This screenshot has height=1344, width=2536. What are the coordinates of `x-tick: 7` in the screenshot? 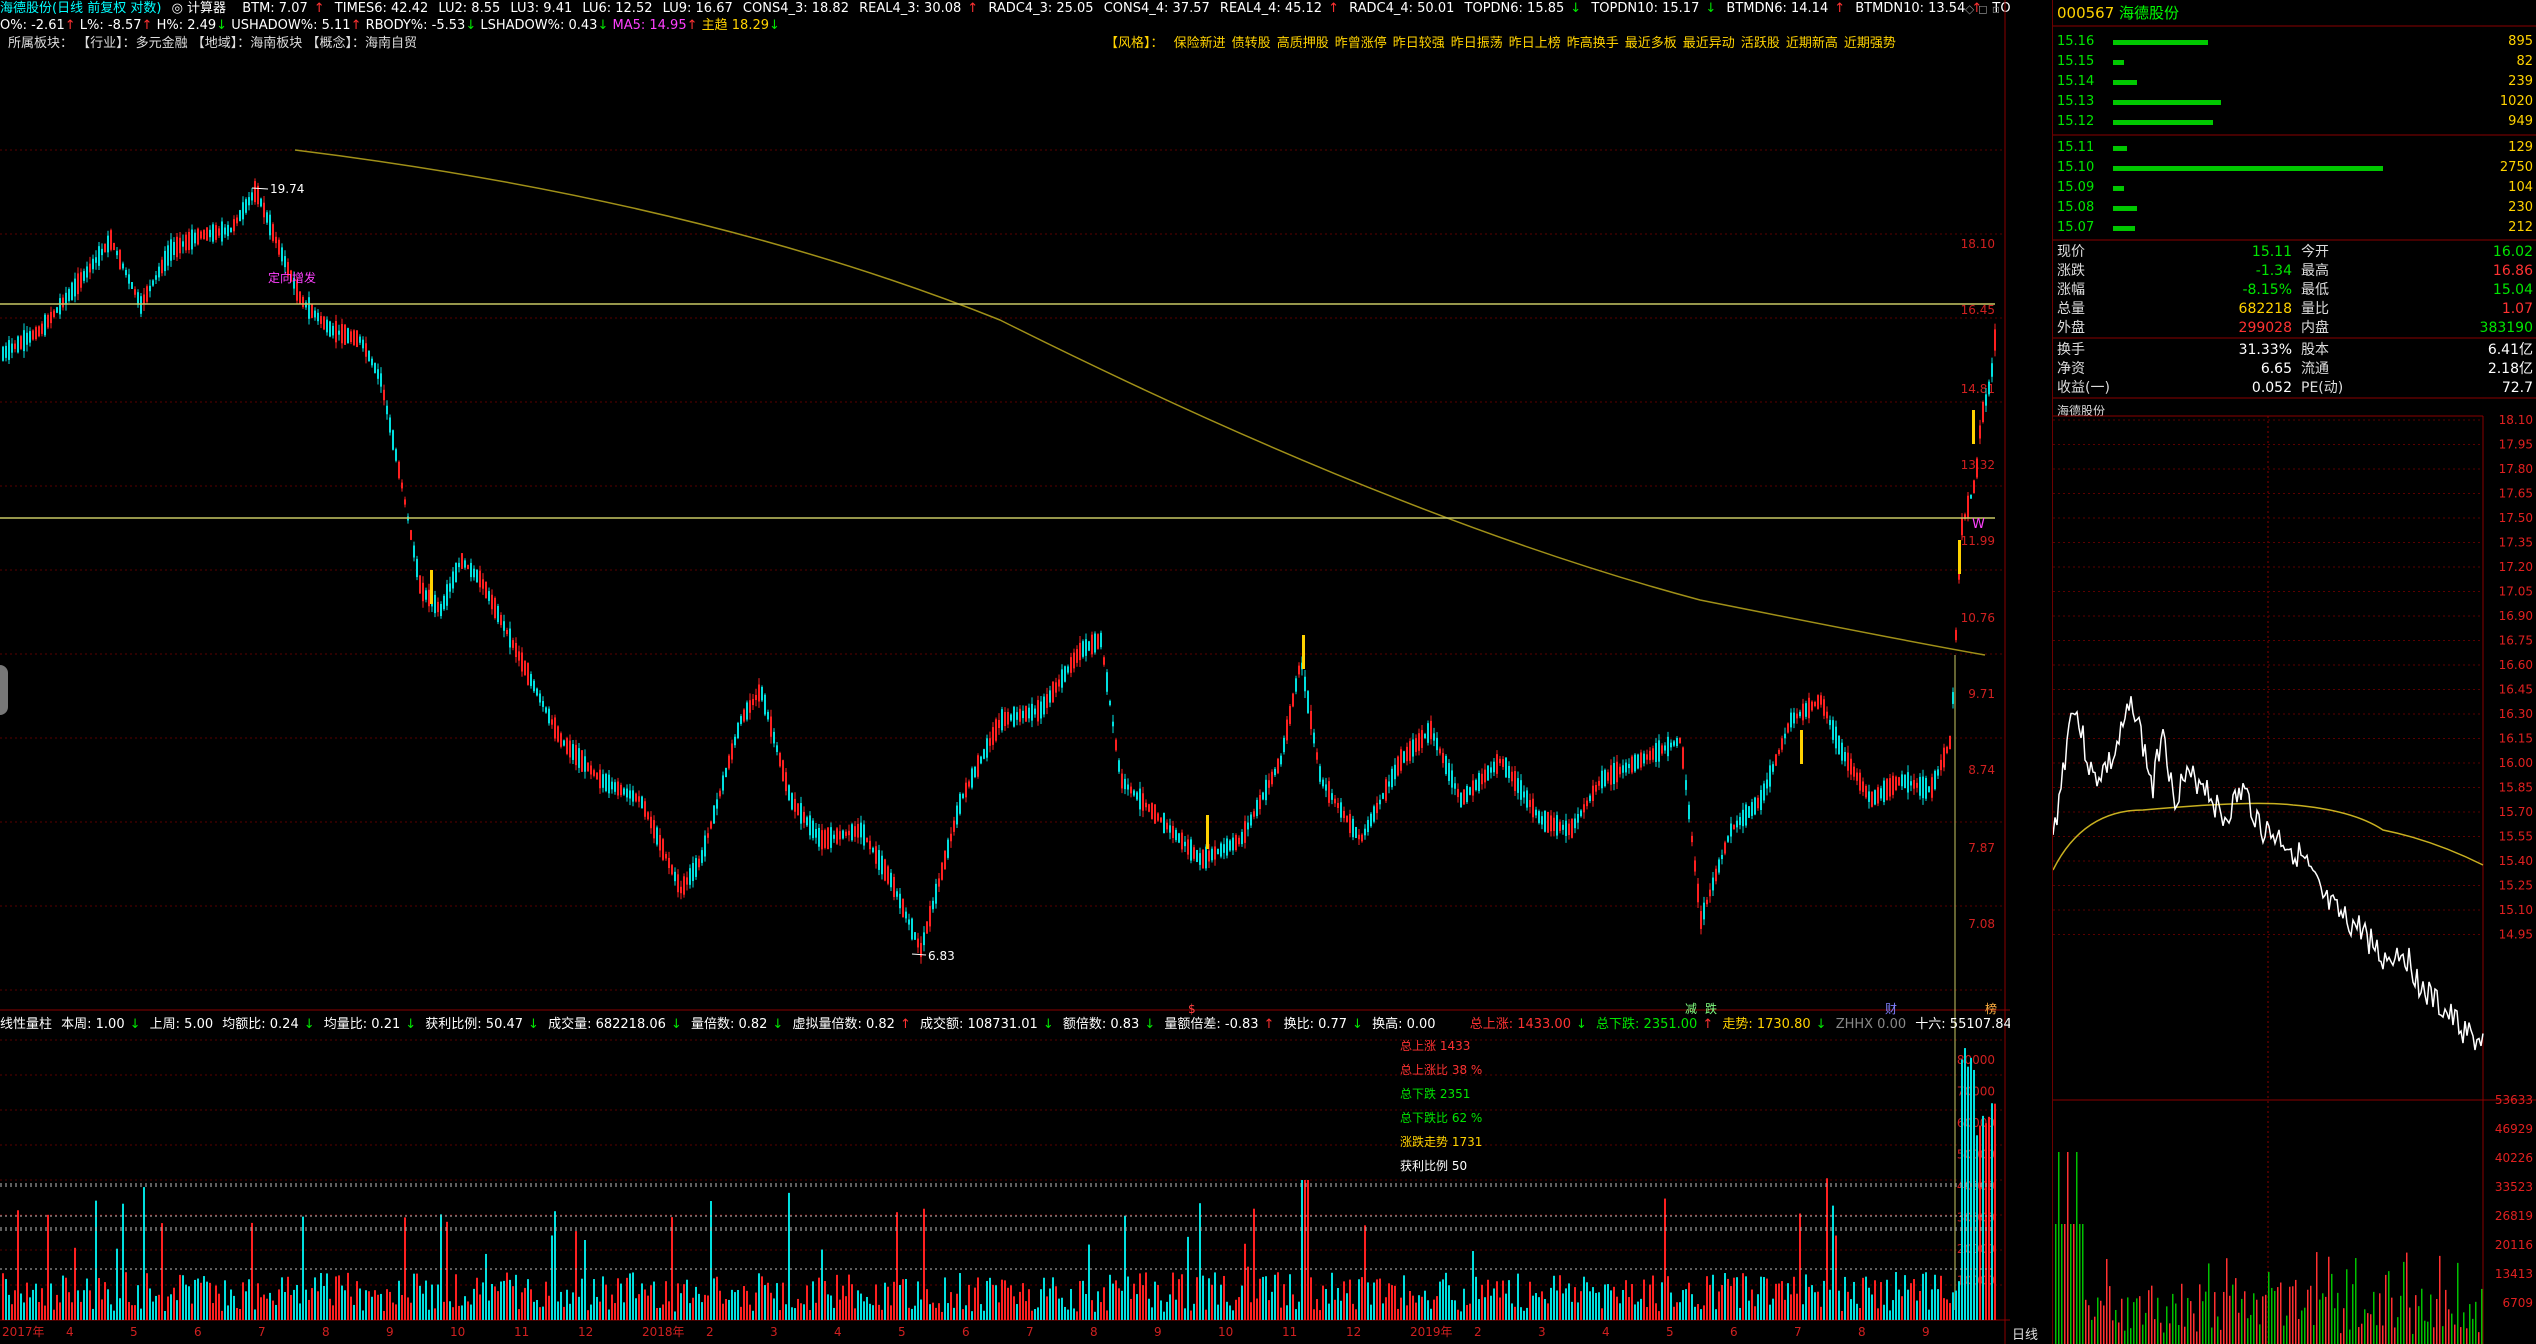 It's located at (262, 1332).